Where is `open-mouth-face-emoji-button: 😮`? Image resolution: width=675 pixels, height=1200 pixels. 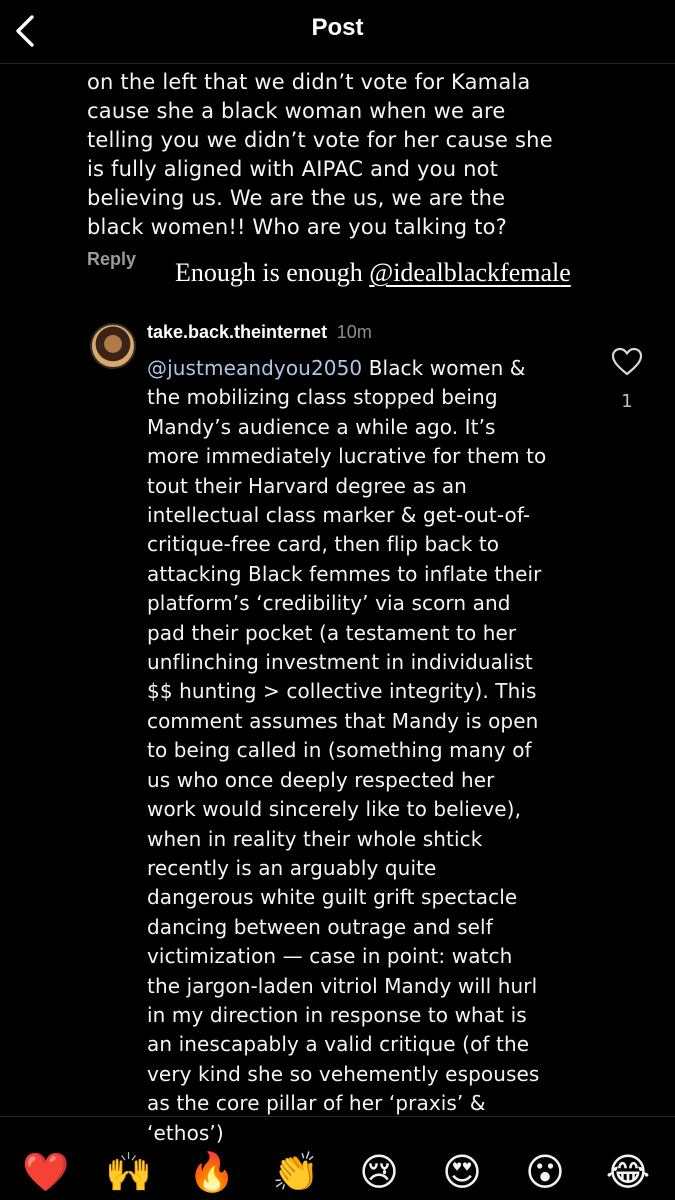 open-mouth-face-emoji-button: 😮 is located at coordinates (545, 1172).